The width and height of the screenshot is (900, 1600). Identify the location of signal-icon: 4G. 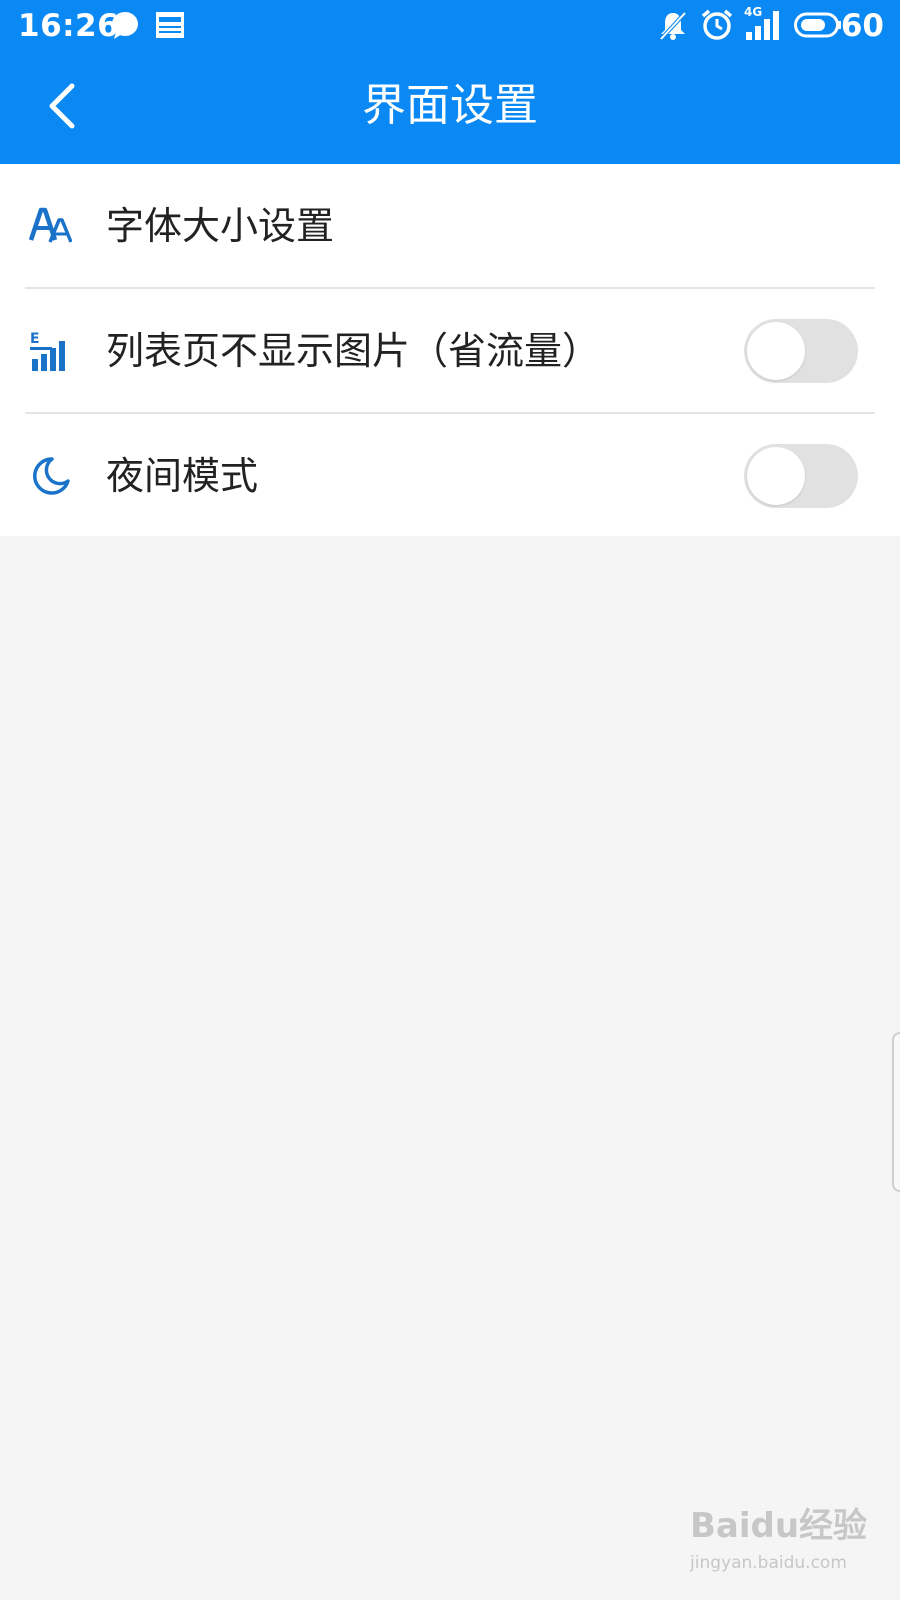
(764, 24).